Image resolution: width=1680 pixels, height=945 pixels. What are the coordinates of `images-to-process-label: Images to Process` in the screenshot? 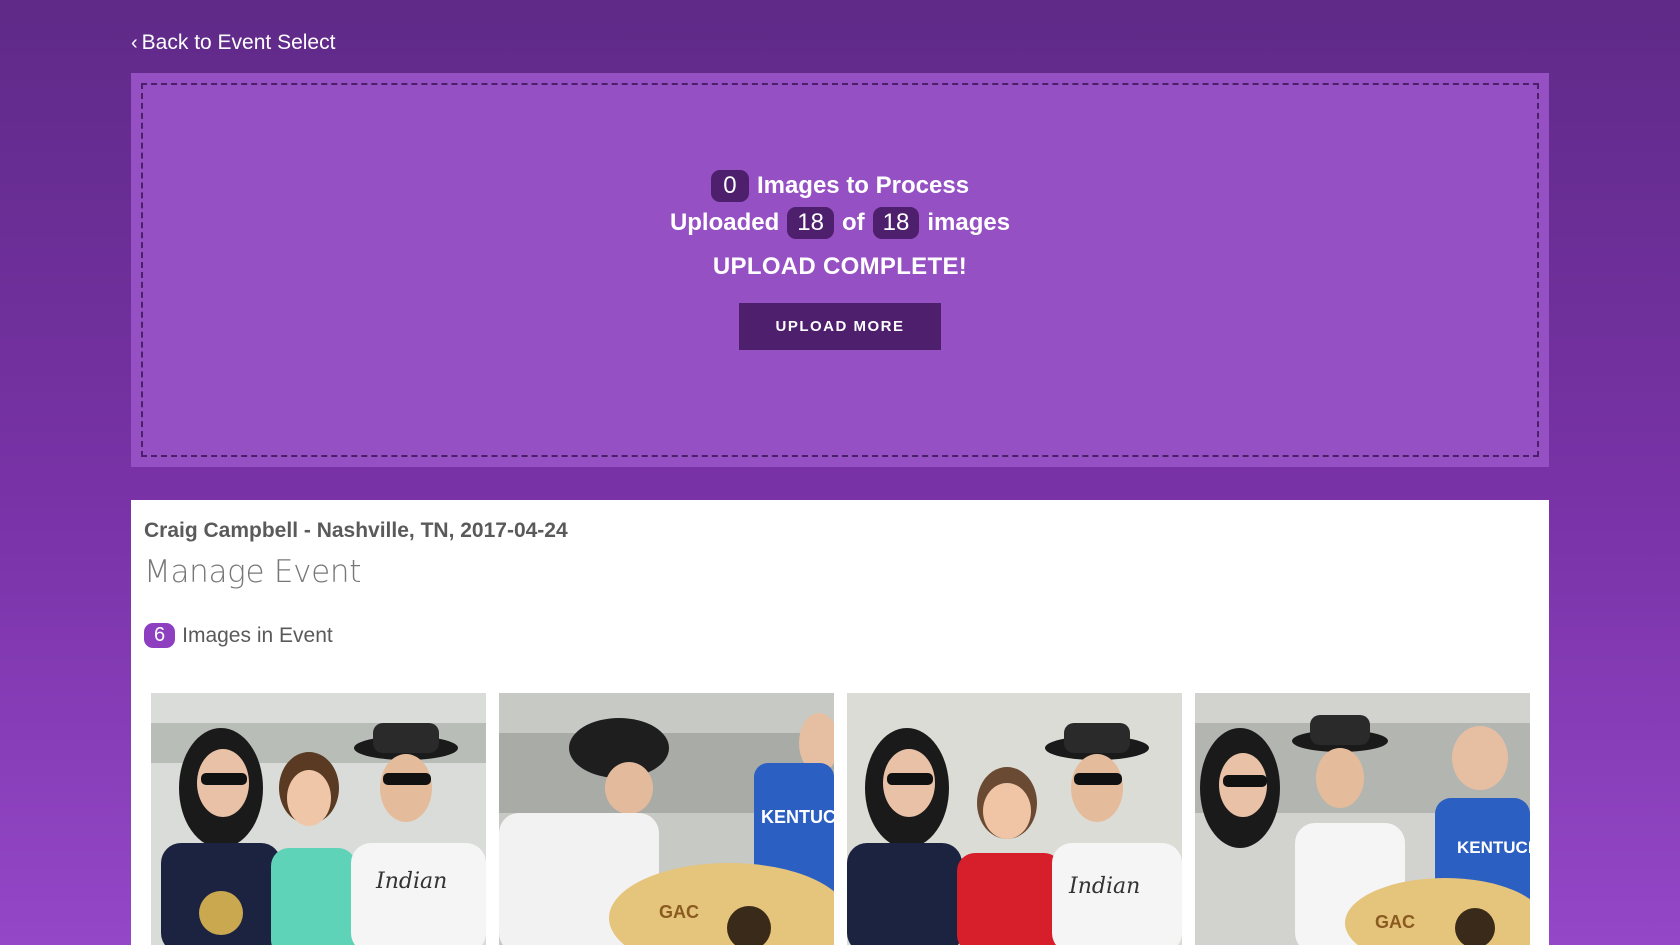 It's located at (863, 185).